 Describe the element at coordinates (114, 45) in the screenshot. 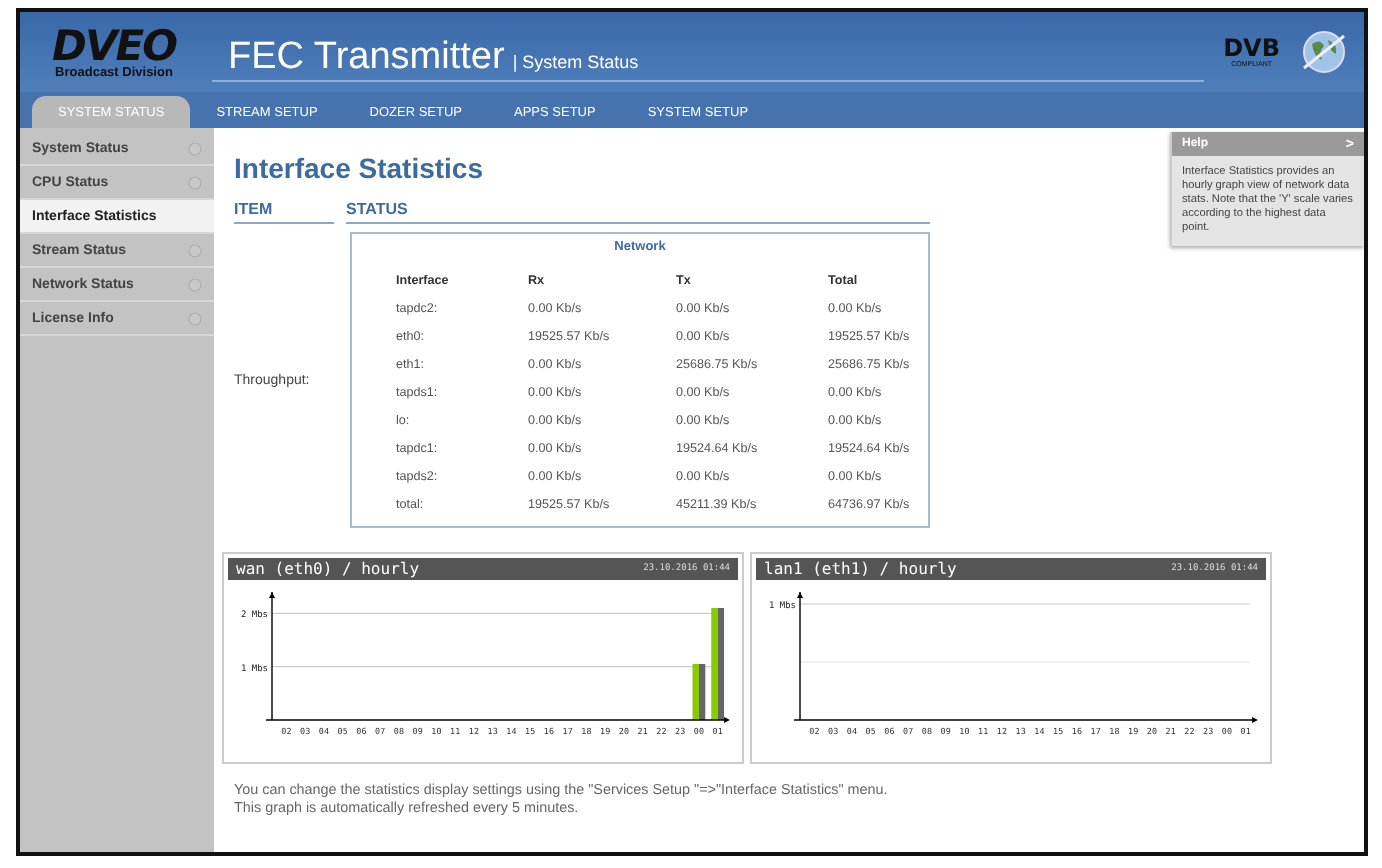

I see `logo-text: DVEO` at that location.